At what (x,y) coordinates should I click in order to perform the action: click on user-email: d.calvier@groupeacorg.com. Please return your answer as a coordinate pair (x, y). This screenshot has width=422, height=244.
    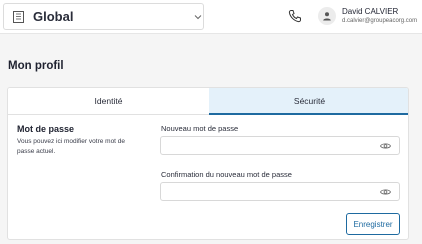
    Looking at the image, I should click on (380, 21).